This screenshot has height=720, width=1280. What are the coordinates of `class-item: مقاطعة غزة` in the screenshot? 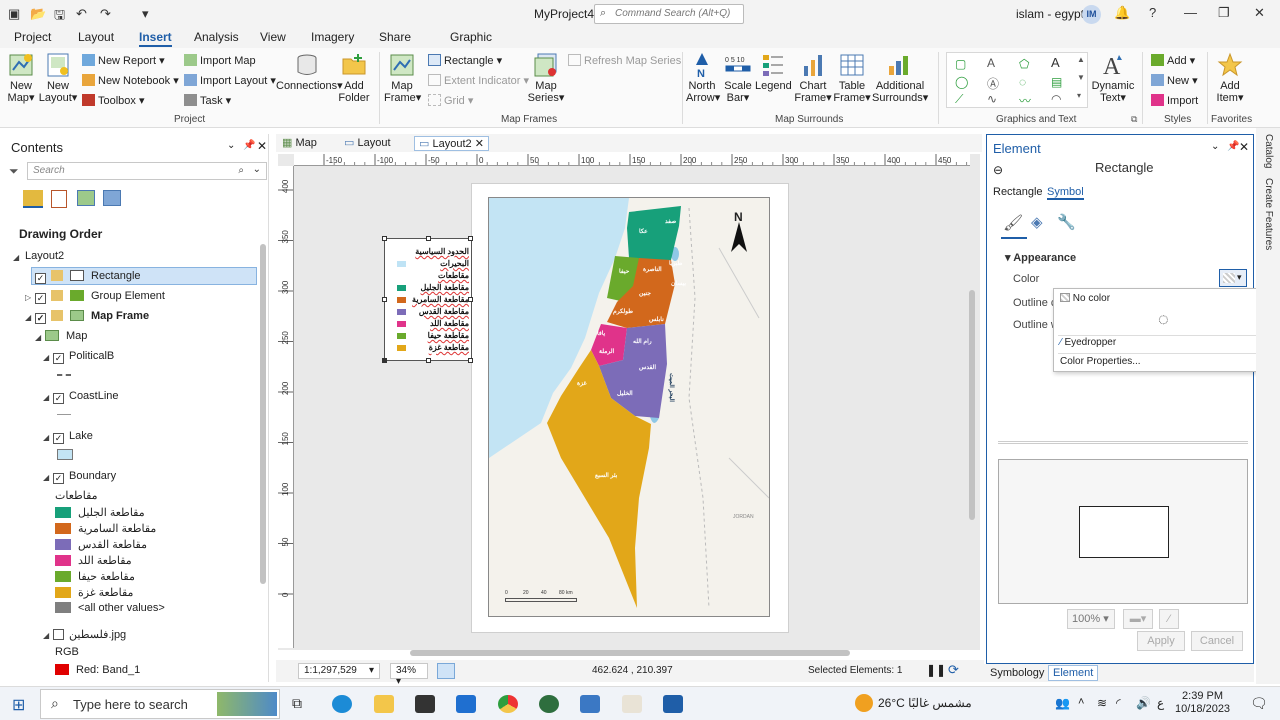 It's located at (94, 592).